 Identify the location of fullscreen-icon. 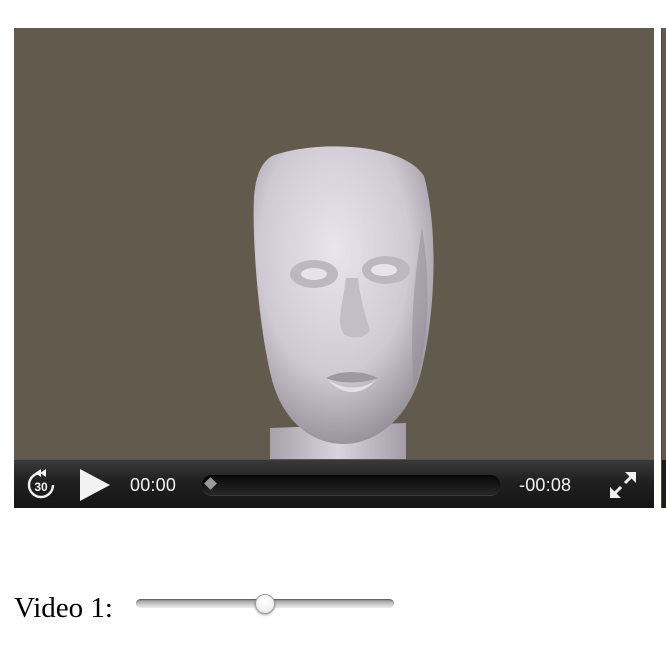
(623, 485).